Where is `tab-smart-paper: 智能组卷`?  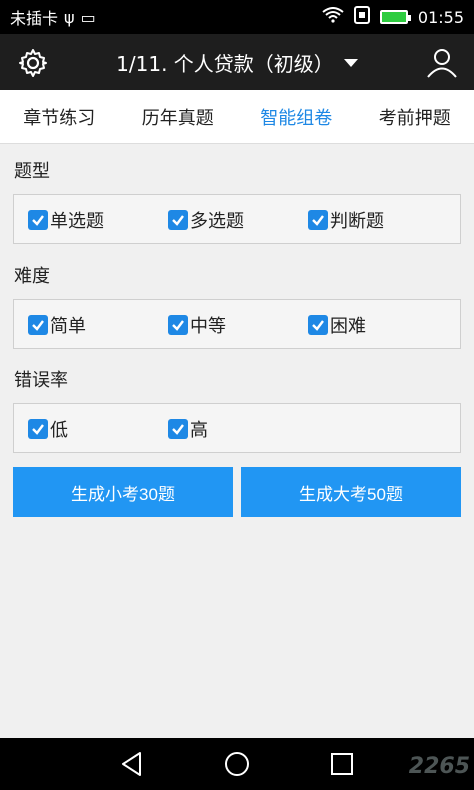 tab-smart-paper: 智能组卷 is located at coordinates (296, 116).